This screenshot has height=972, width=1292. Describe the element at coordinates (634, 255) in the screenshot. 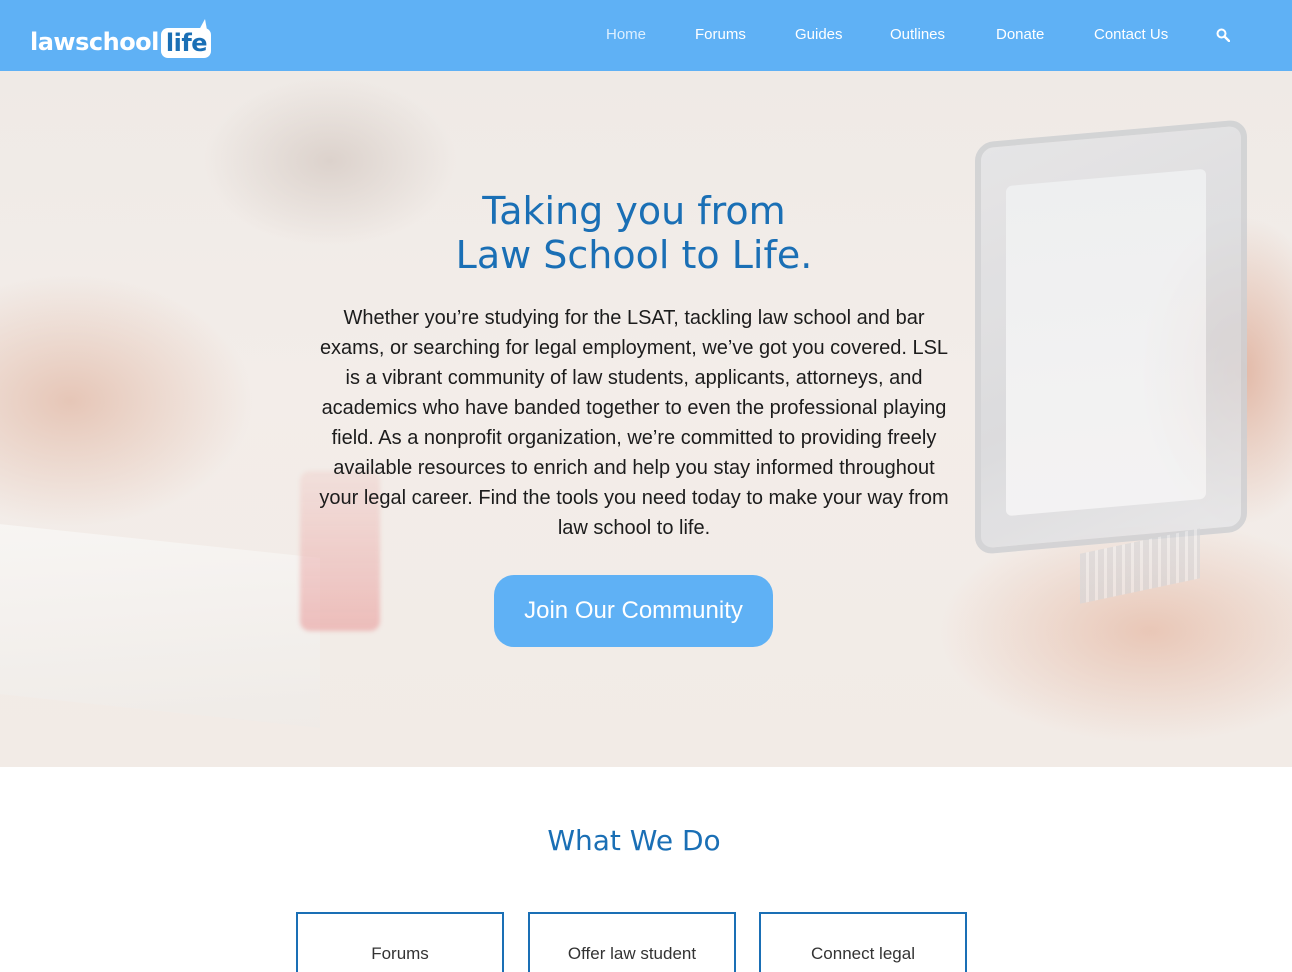

I see `hero-title-line2: Law School to Life.` at that location.